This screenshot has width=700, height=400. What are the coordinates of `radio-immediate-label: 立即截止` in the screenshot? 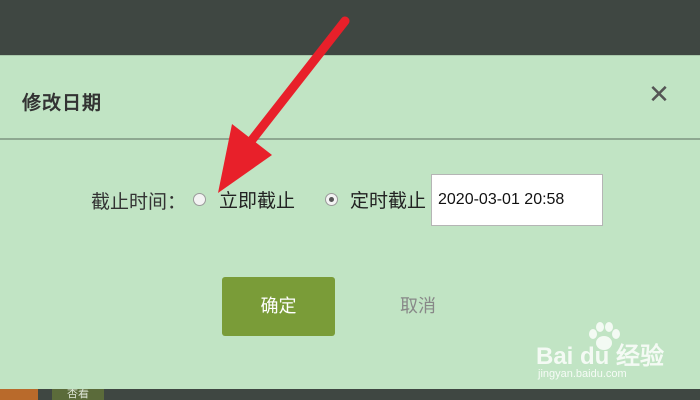 It's located at (257, 199).